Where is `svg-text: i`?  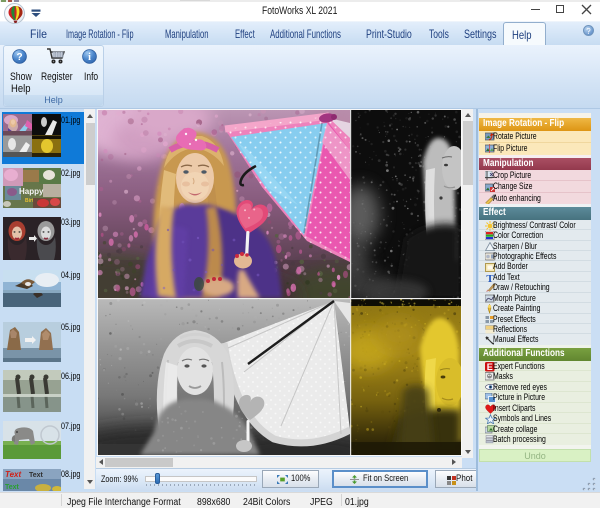
svg-text: i is located at coordinates (89, 57).